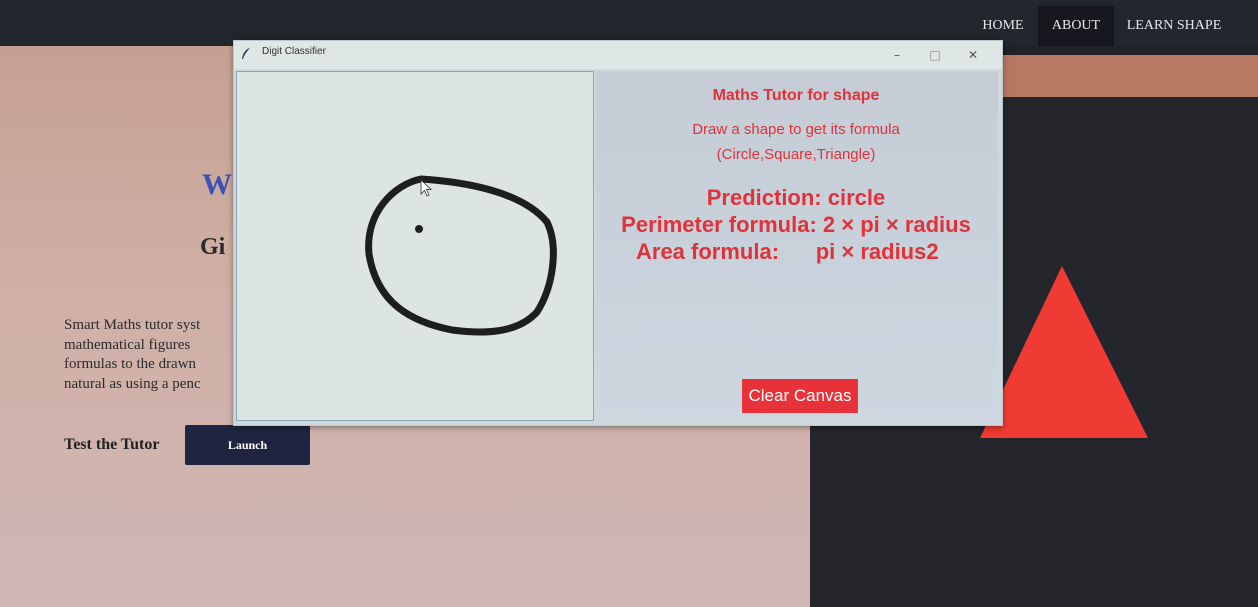 The height and width of the screenshot is (607, 1258). Describe the element at coordinates (127, 344) in the screenshot. I see `description-line: mathematical figures` at that location.